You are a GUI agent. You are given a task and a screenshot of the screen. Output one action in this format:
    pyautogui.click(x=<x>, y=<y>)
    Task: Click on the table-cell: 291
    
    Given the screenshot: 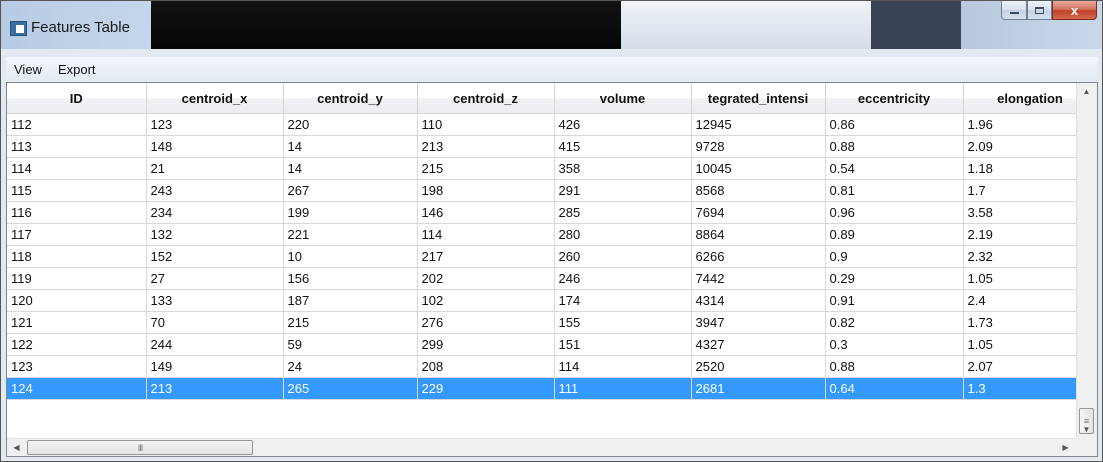 What is the action you would take?
    pyautogui.click(x=623, y=190)
    